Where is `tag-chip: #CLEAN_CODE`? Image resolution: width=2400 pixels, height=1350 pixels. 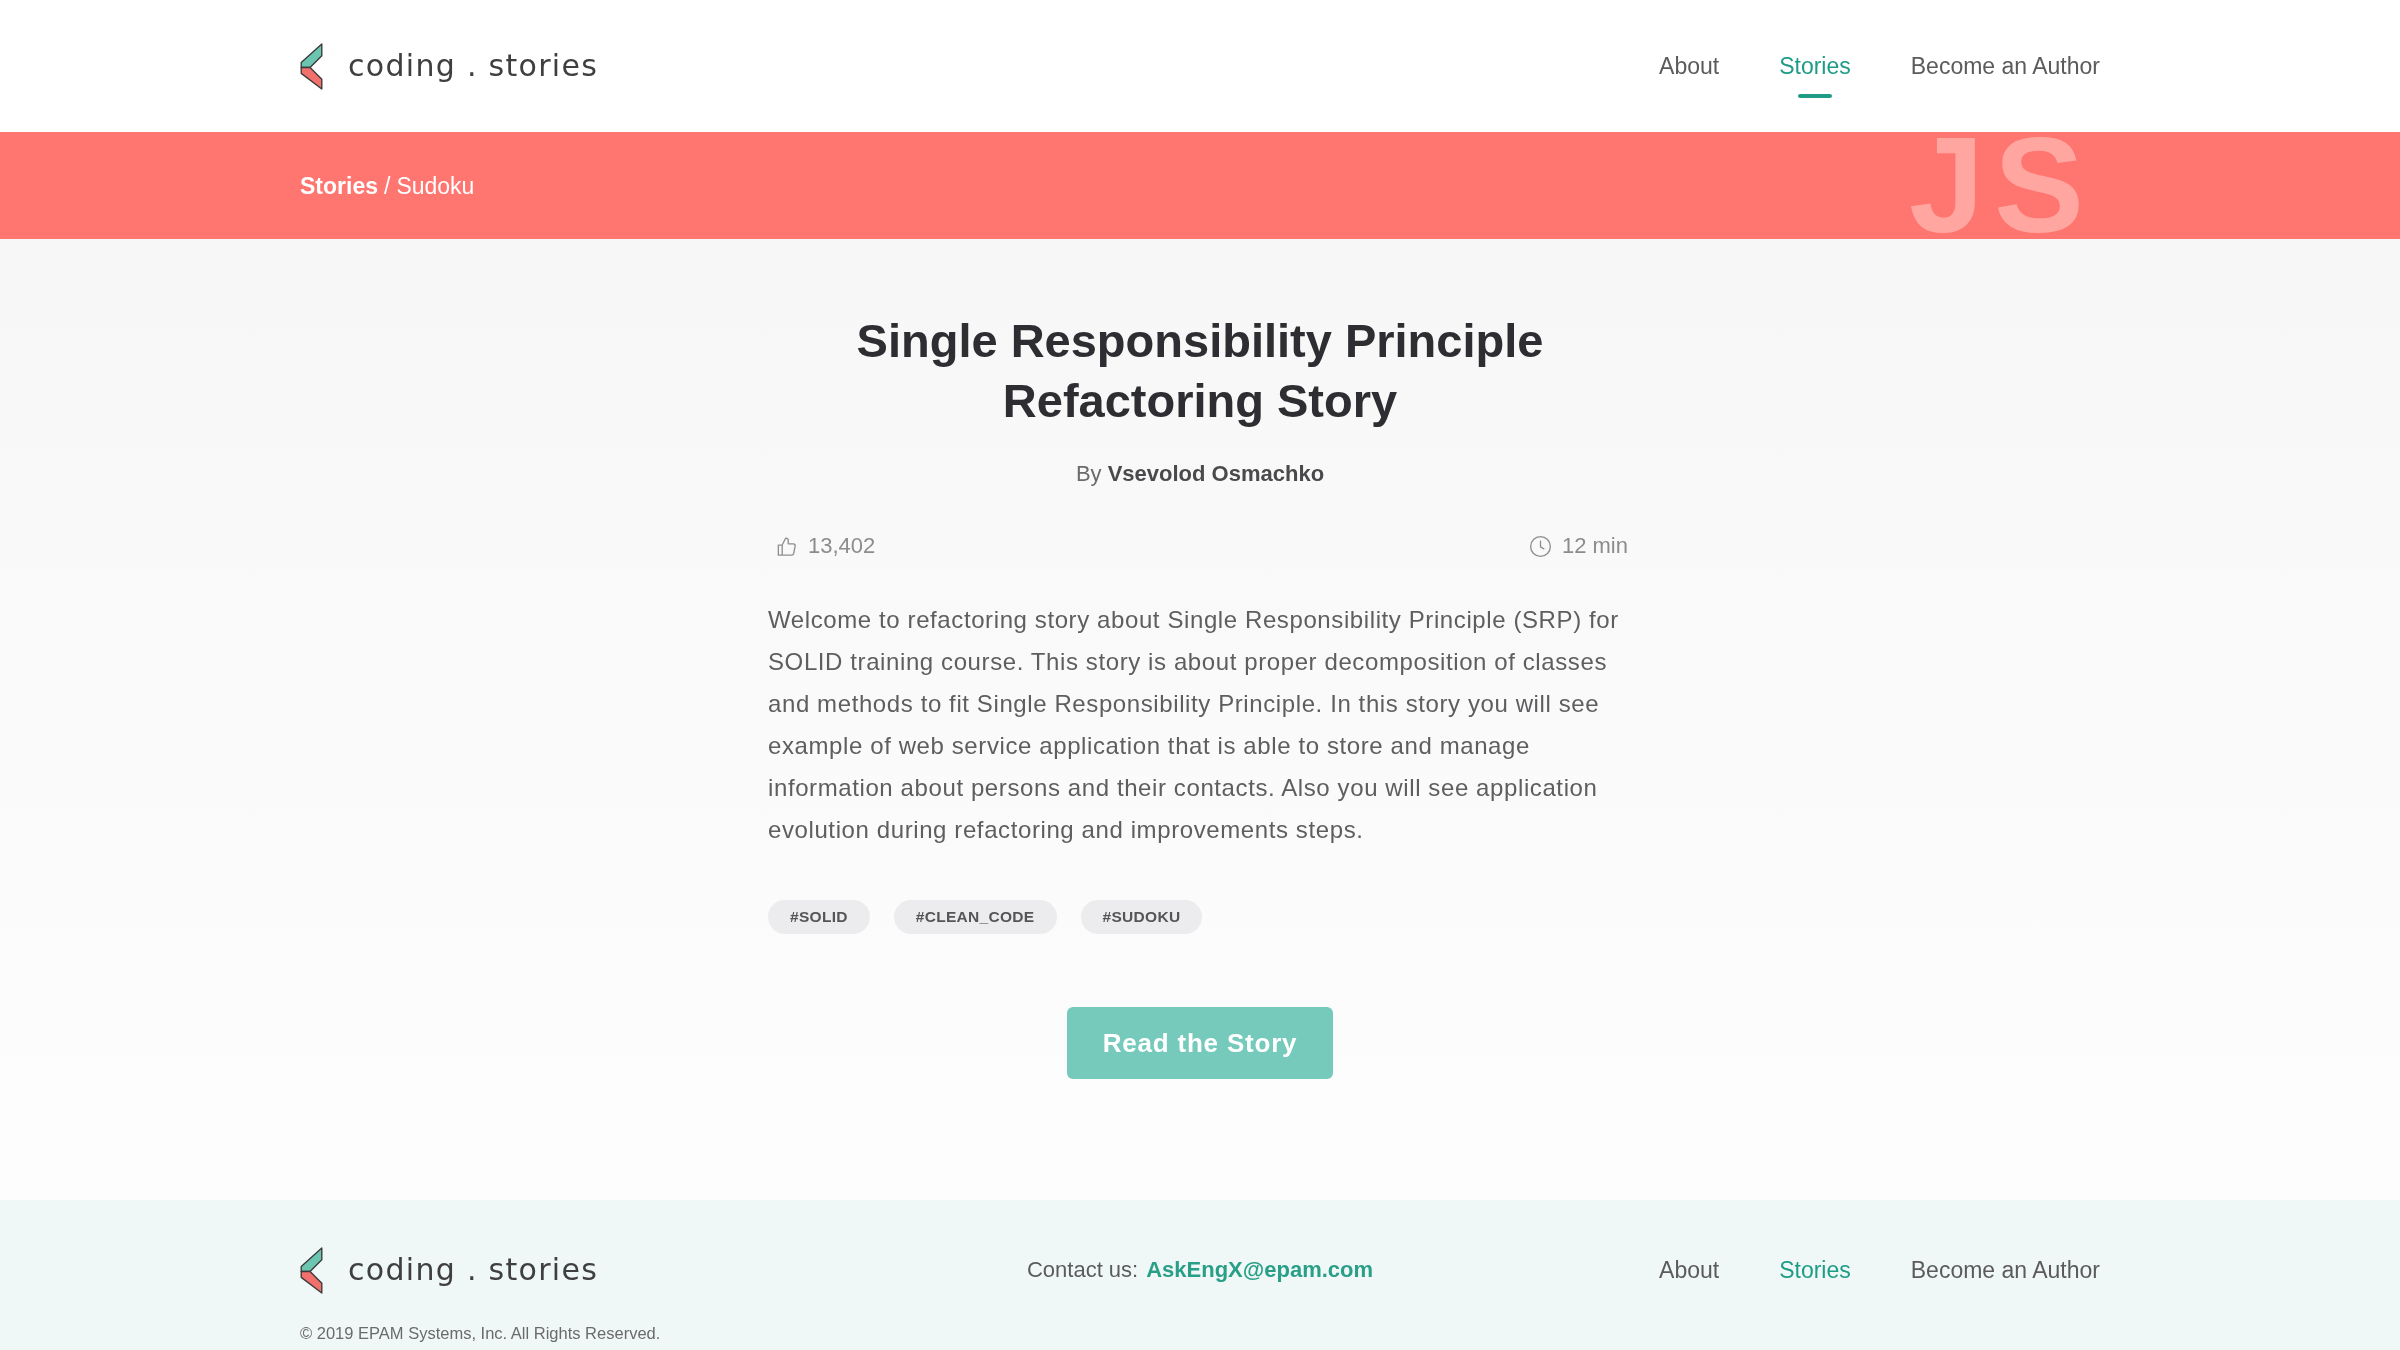
tag-chip: #CLEAN_CODE is located at coordinates (975, 917).